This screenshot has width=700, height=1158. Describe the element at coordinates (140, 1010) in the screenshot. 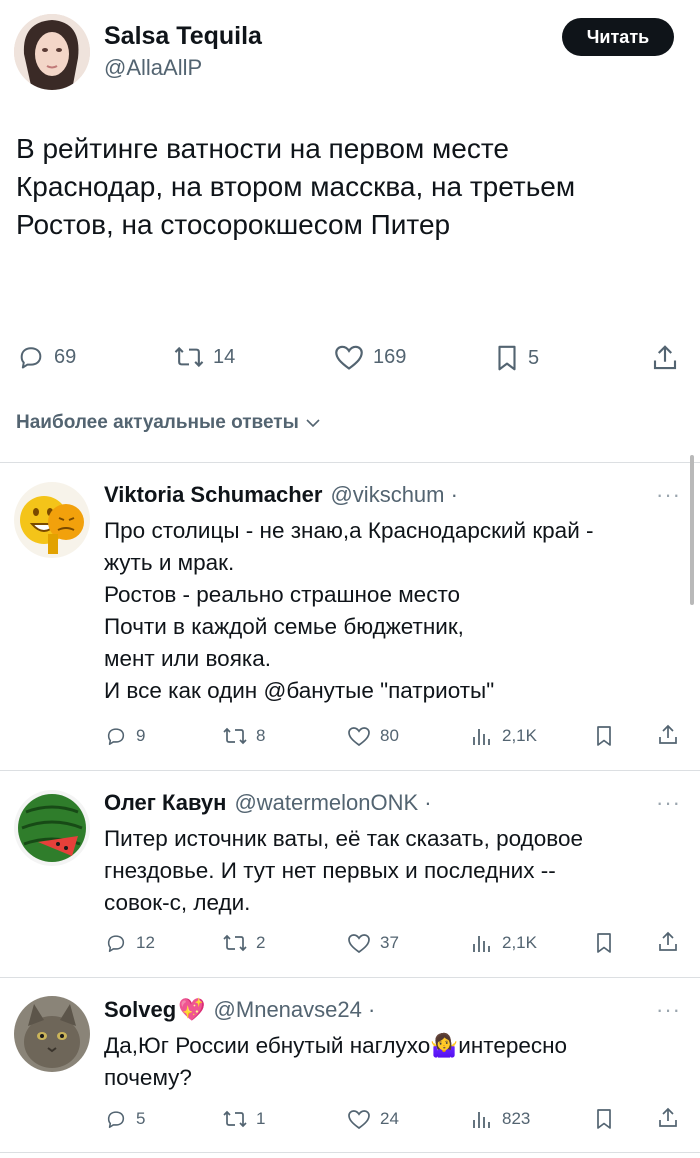

I see `reply-author-name: Solveg` at that location.